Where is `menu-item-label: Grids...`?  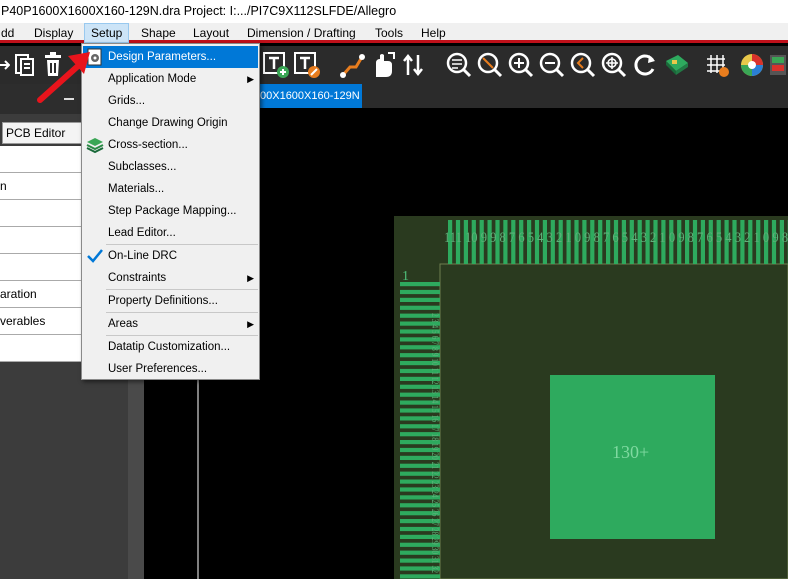 menu-item-label: Grids... is located at coordinates (127, 101).